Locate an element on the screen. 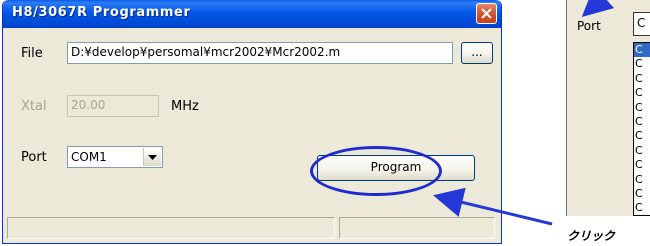 Image resolution: width=650 pixels, height=246 pixels. arrow-to-port-icon is located at coordinates (598, 9).